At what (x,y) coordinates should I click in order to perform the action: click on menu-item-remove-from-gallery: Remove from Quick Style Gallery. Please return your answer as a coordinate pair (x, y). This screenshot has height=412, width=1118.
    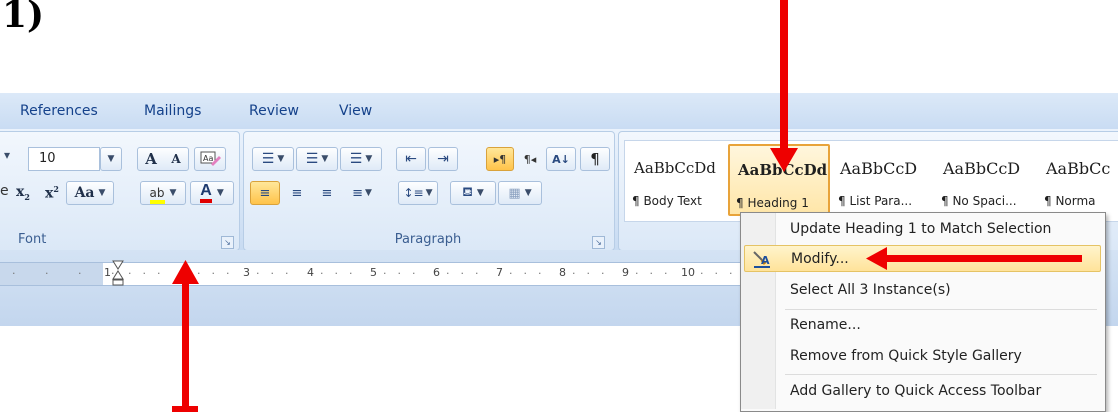
    Looking at the image, I should click on (922, 356).